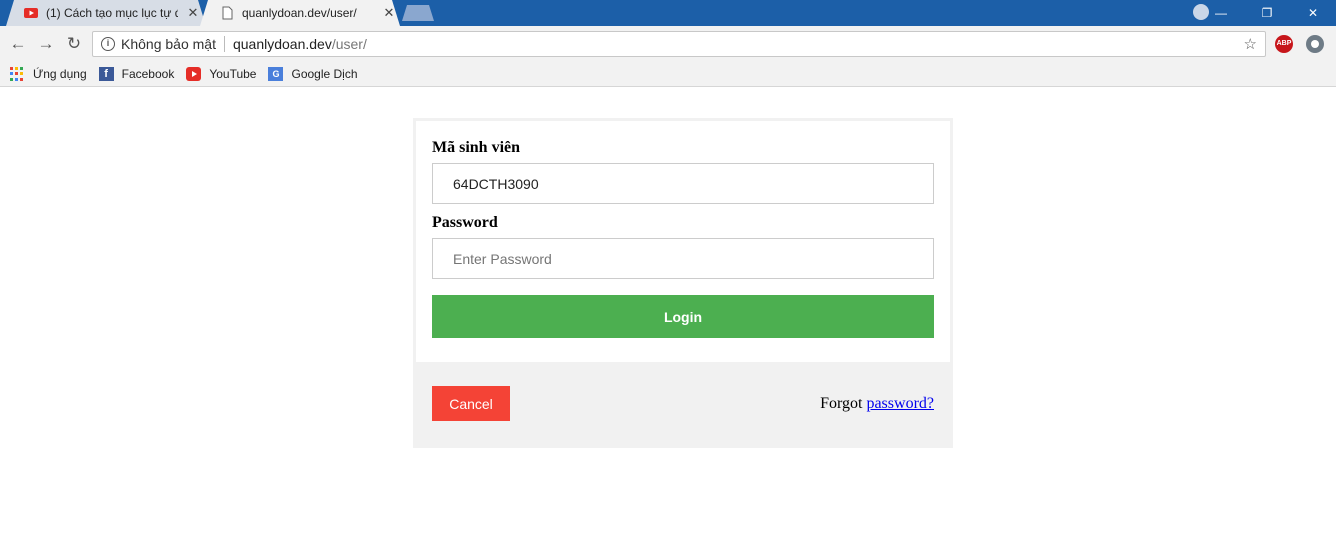  What do you see at coordinates (18, 44) in the screenshot?
I see `back-icon: ←` at bounding box center [18, 44].